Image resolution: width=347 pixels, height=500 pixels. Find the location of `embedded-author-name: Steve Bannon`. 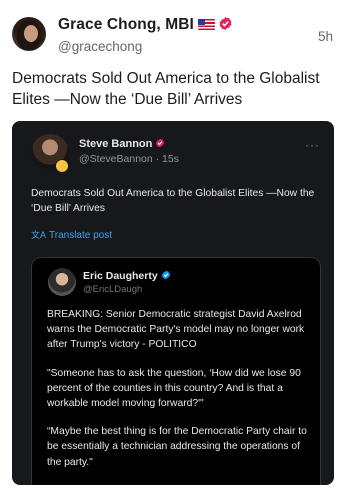

embedded-author-name: Steve Bannon is located at coordinates (122, 144).